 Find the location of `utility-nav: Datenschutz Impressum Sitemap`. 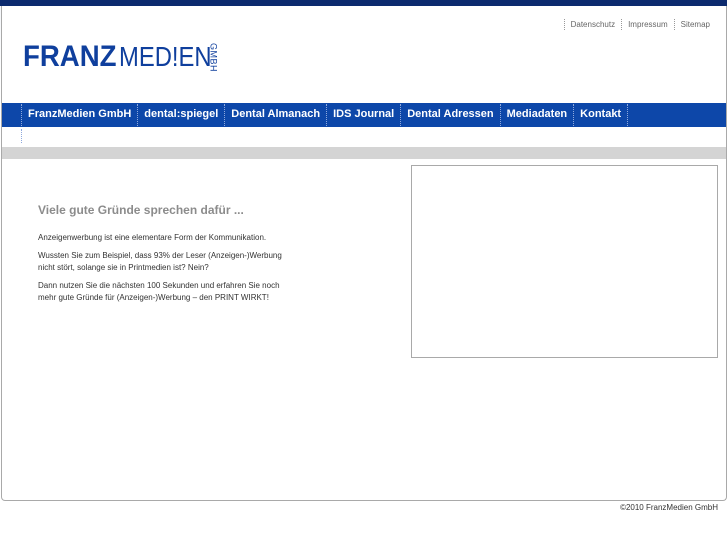

utility-nav: Datenschutz Impressum Sitemap is located at coordinates (639, 24).